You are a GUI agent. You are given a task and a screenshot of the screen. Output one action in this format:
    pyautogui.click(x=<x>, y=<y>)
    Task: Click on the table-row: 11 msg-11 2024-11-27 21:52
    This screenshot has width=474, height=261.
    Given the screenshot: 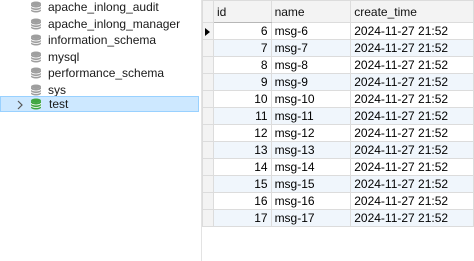 What is the action you would take?
    pyautogui.click(x=338, y=116)
    